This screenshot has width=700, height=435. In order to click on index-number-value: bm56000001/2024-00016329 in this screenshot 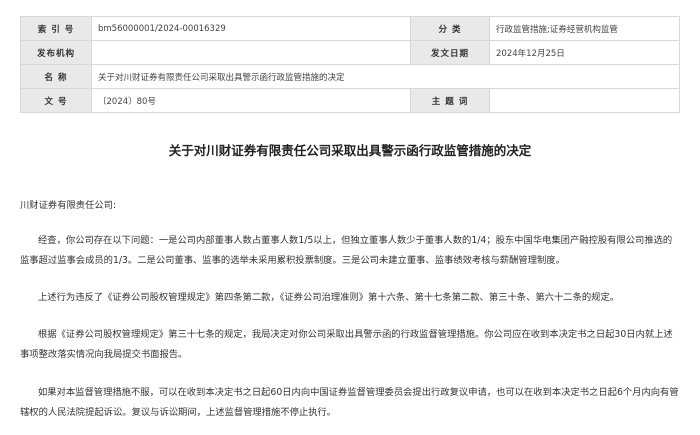, I will do `click(251, 28)`.